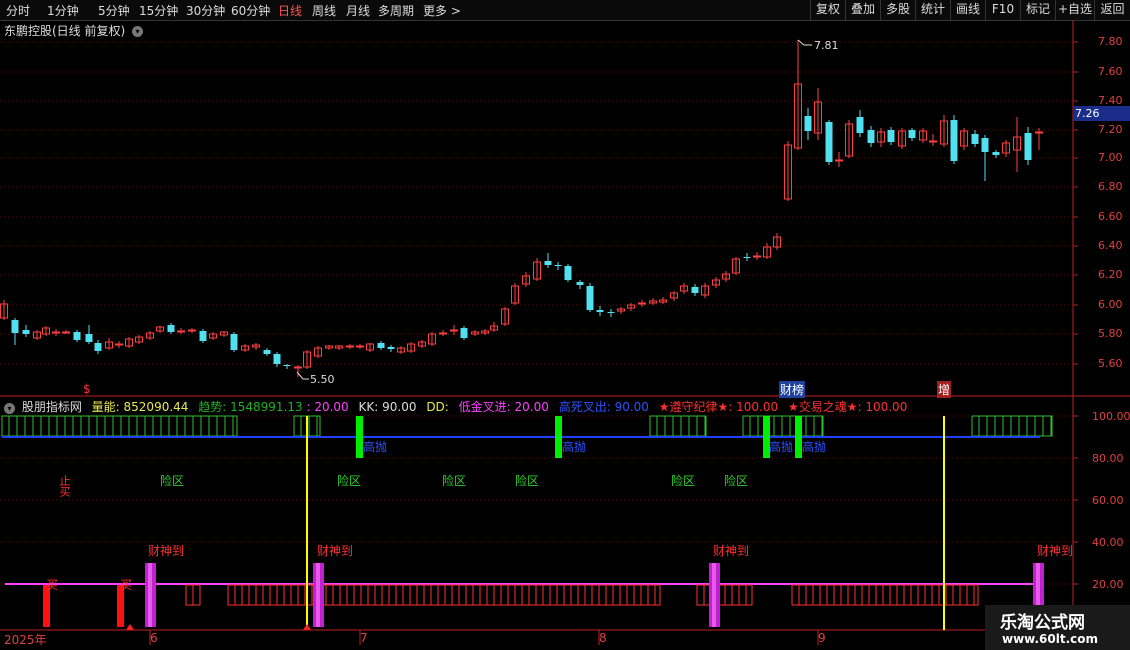 The image size is (1130, 650). Describe the element at coordinates (138, 31) in the screenshot. I see `chevron-down-icon: ▾` at that location.